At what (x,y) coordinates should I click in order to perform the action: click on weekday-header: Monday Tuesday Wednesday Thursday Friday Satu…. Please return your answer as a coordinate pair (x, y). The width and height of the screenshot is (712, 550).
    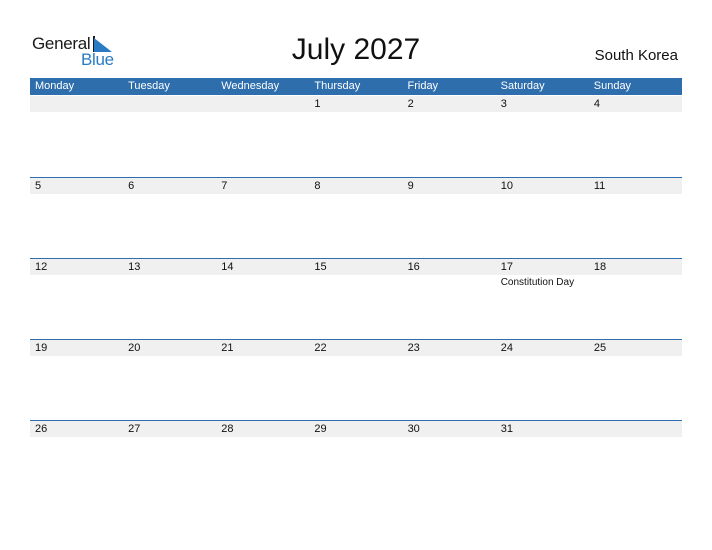
    Looking at the image, I should click on (356, 86).